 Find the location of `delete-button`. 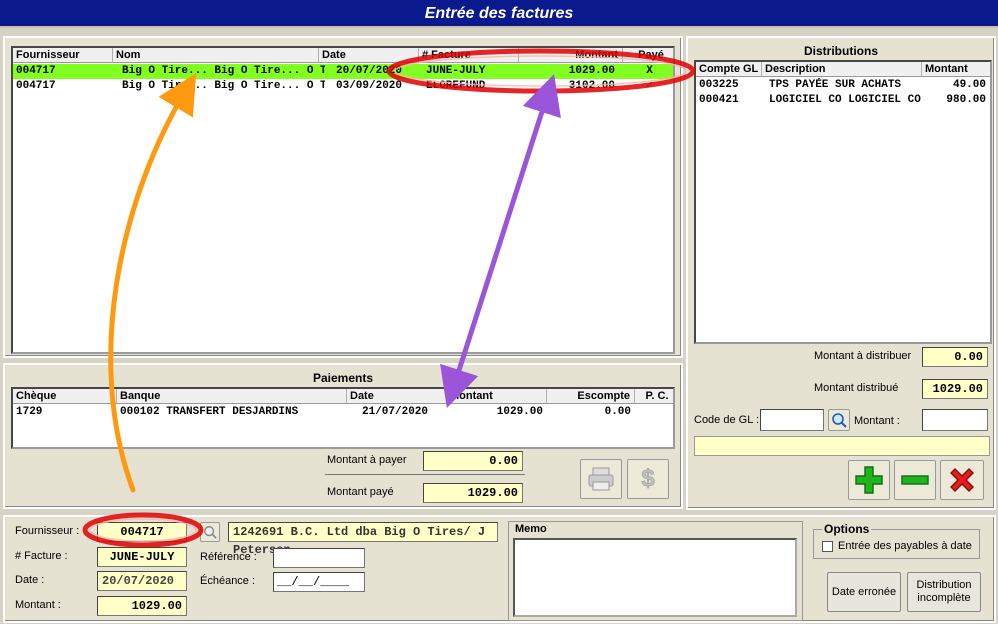

delete-button is located at coordinates (962, 480).